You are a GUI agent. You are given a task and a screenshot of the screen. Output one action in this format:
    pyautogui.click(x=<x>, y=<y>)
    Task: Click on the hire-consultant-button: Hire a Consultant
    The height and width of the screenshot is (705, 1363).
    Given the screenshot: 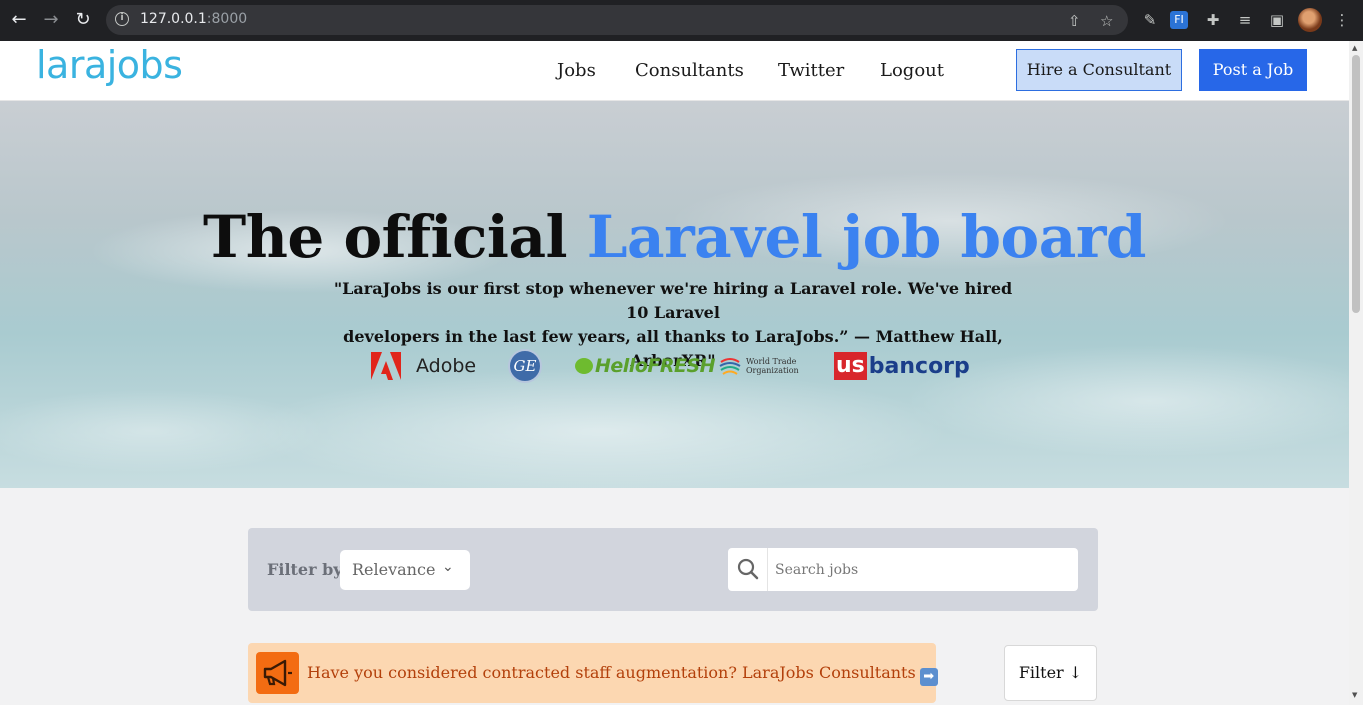 What is the action you would take?
    pyautogui.click(x=1099, y=70)
    